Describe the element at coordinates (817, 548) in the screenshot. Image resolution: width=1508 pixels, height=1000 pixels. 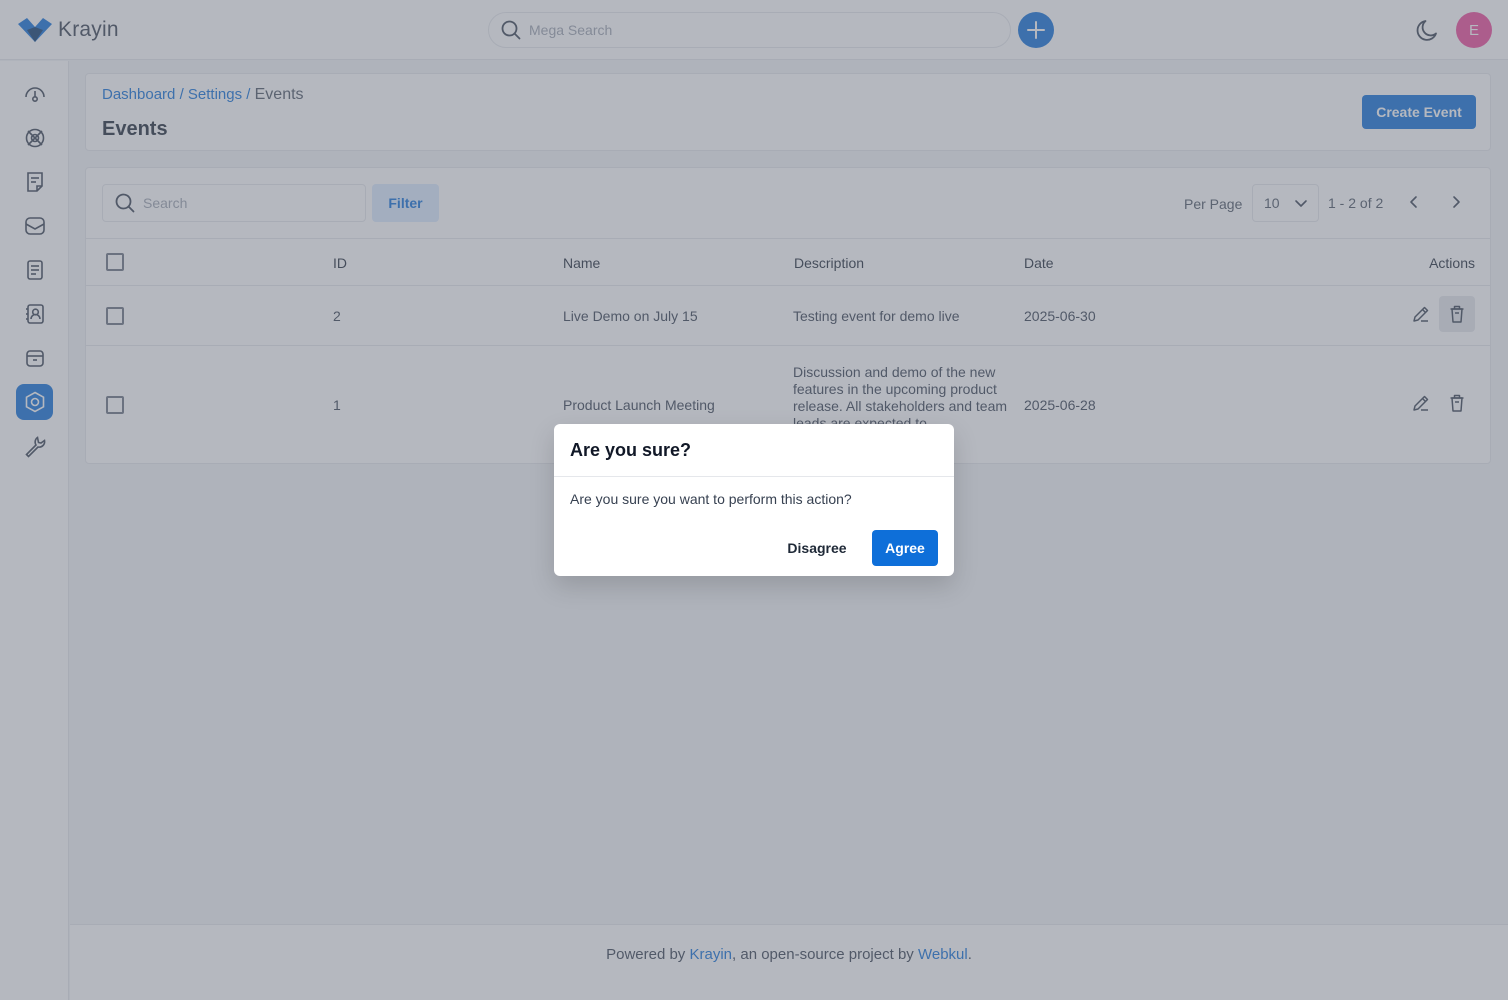
I see `disagree-button: Disagree` at that location.